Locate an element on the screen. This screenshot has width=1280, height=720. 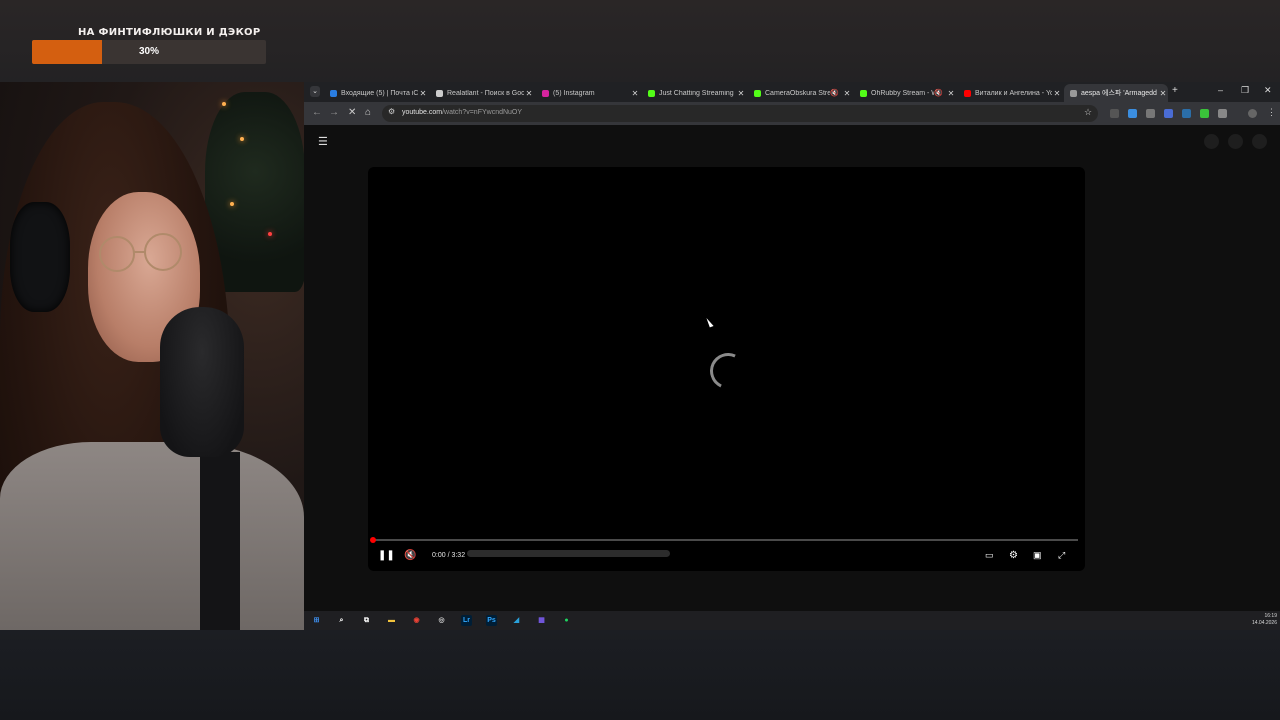
puzzle-extensions-icon is located at coordinates (1222, 113).